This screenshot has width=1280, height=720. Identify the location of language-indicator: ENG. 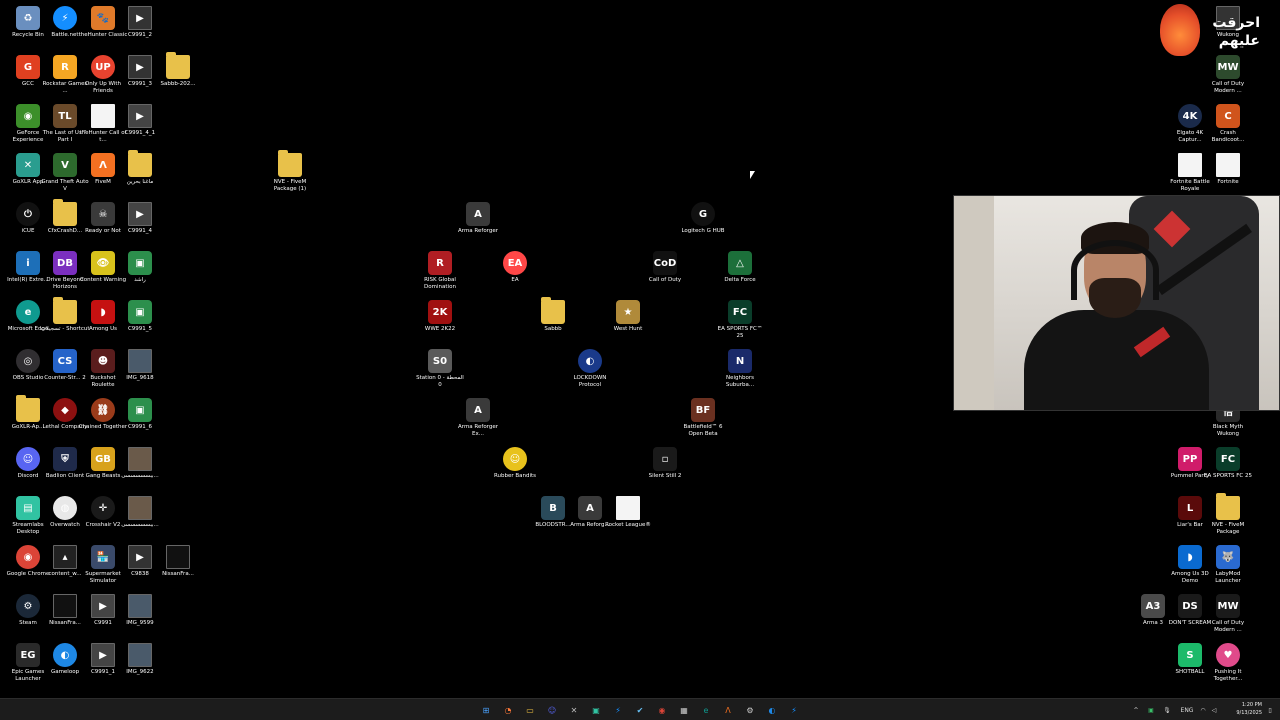
(1187, 710).